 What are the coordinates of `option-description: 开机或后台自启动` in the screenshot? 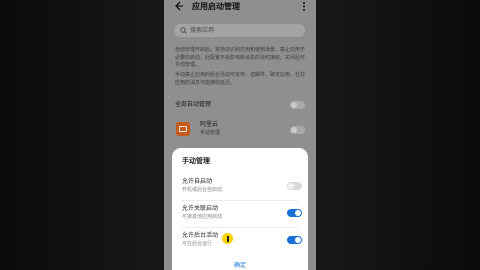 It's located at (202, 190).